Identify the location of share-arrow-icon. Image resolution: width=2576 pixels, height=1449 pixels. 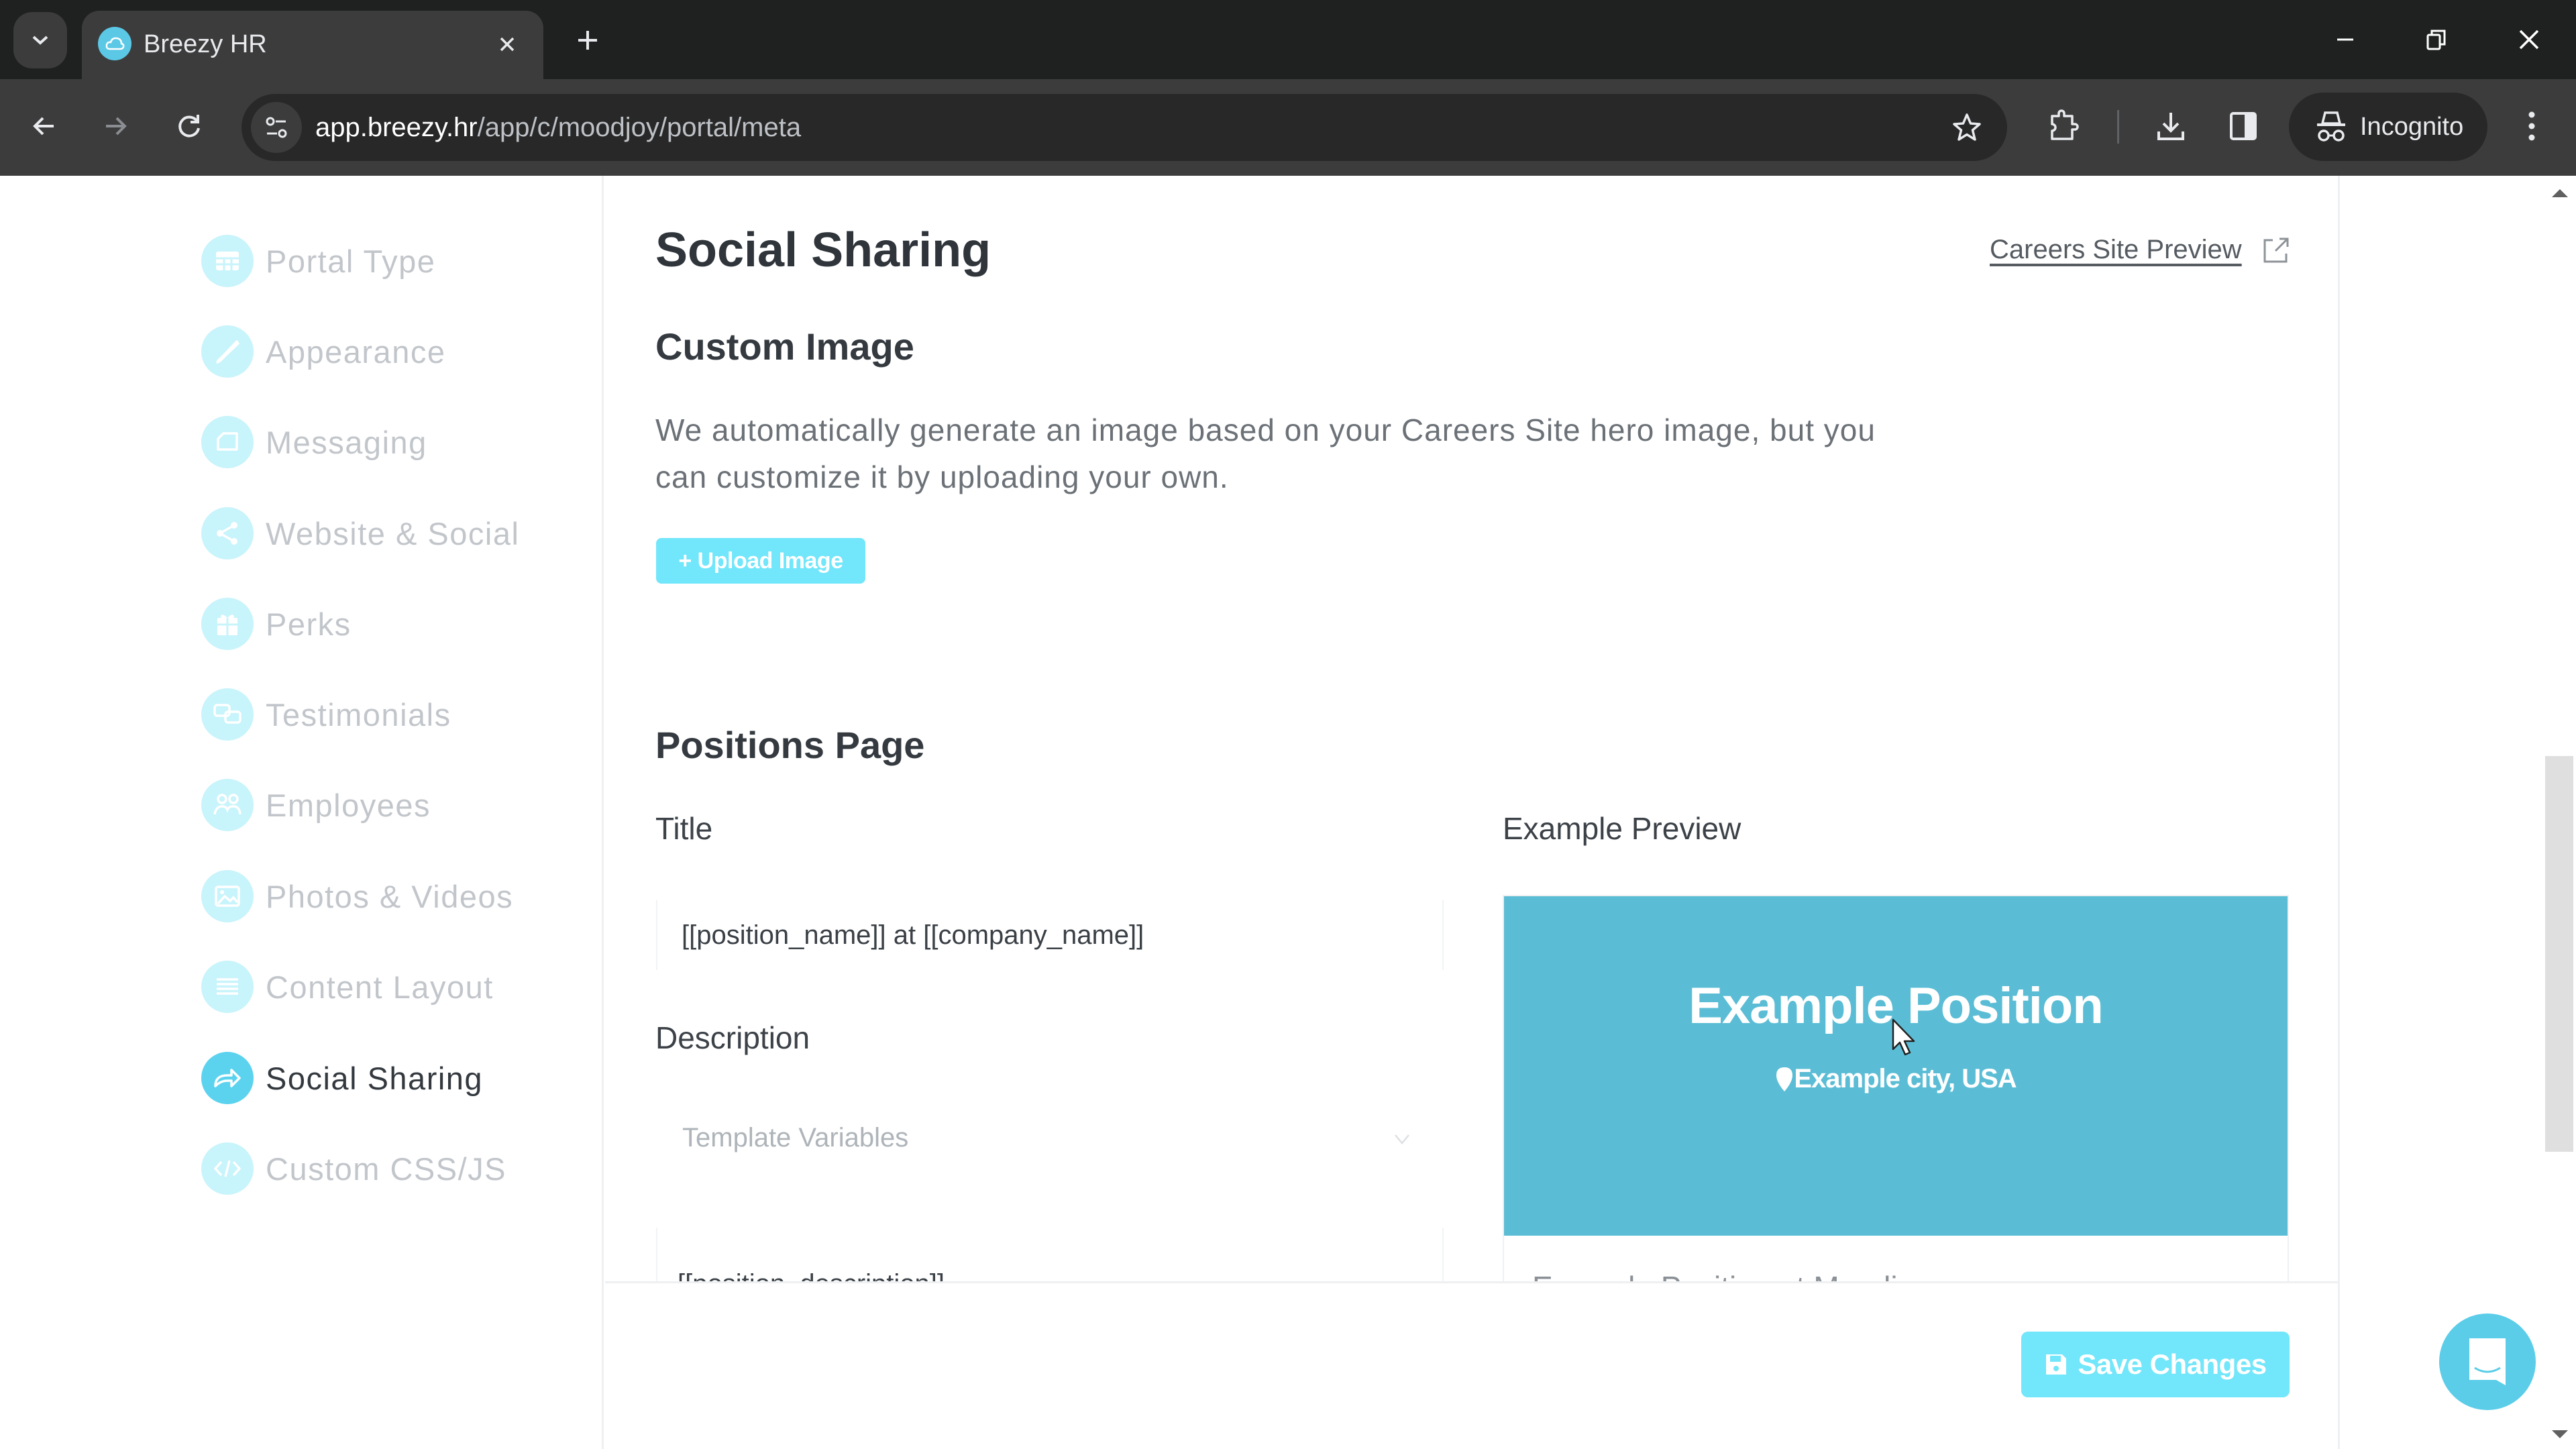
(227, 1078).